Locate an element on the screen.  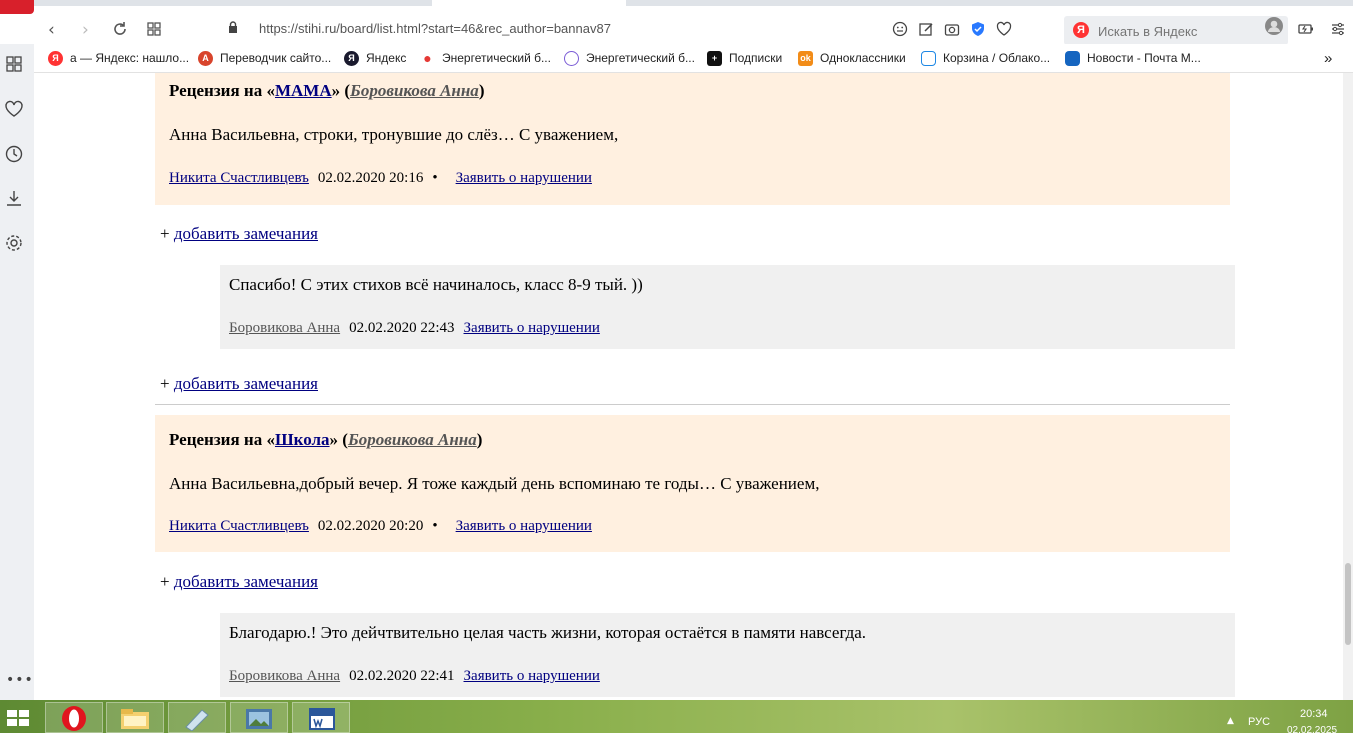
add-note: + добавить замечания is located at coordinates (239, 582).